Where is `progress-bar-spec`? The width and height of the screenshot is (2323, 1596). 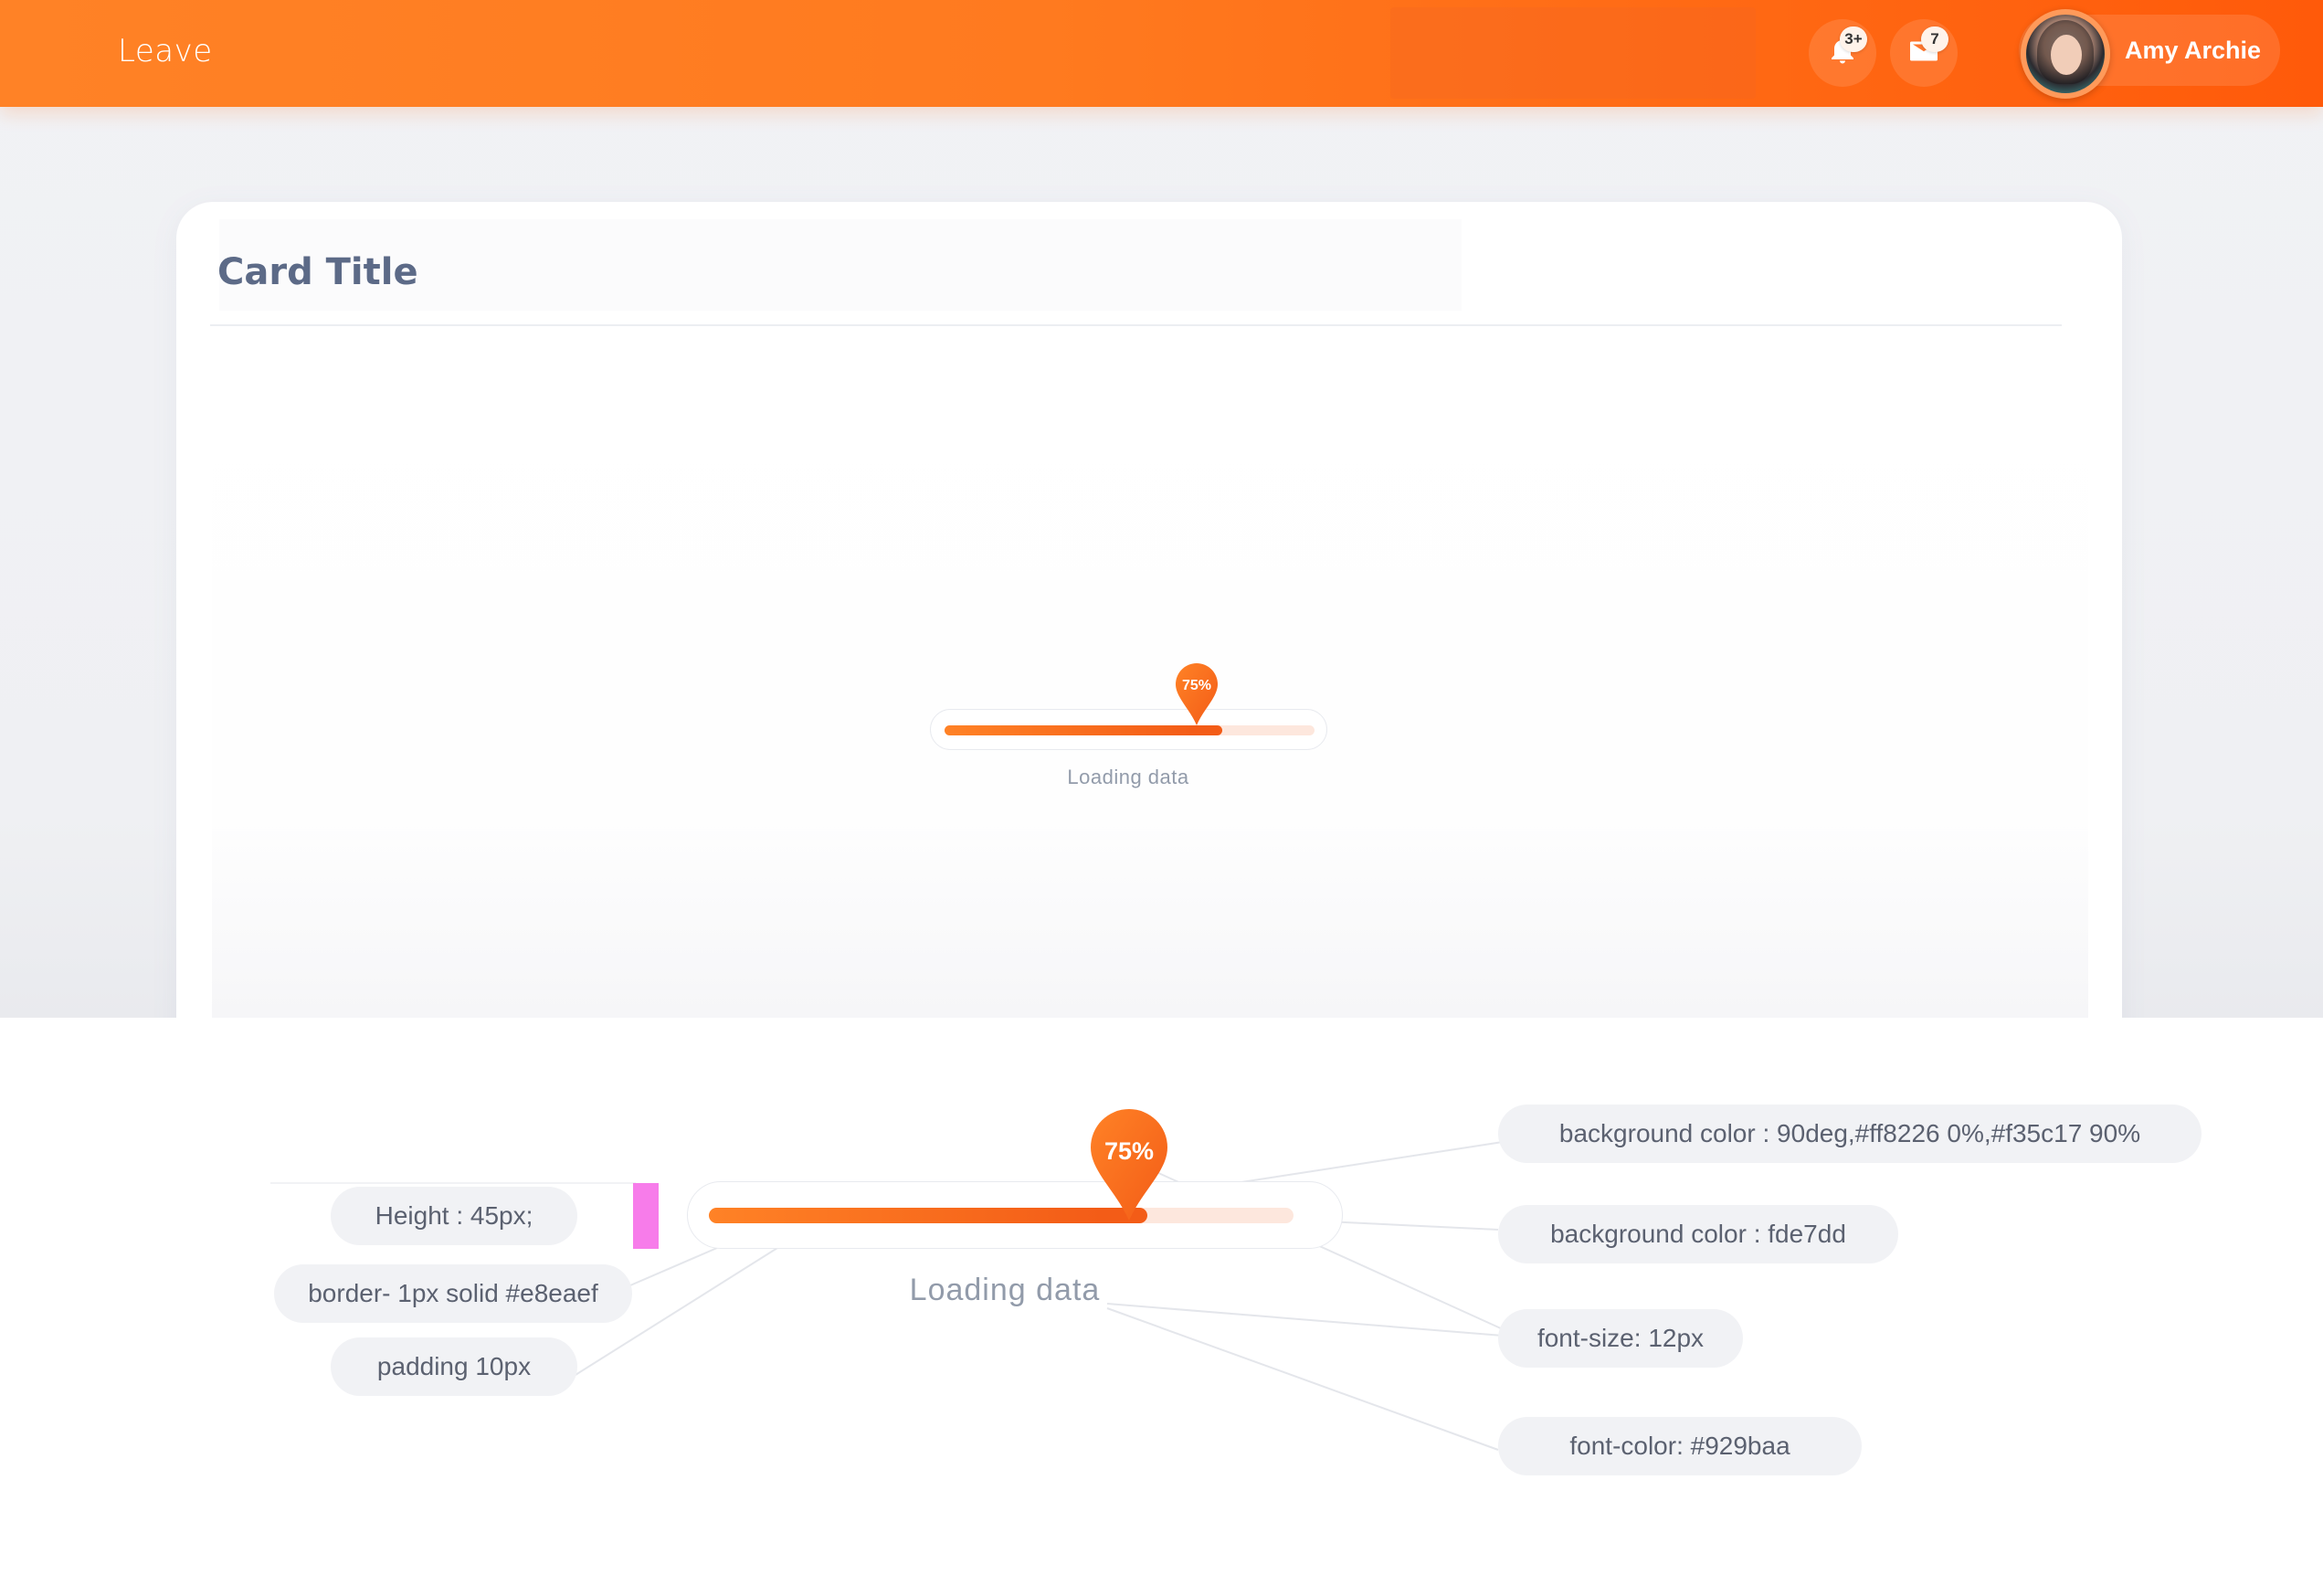 progress-bar-spec is located at coordinates (1015, 1215).